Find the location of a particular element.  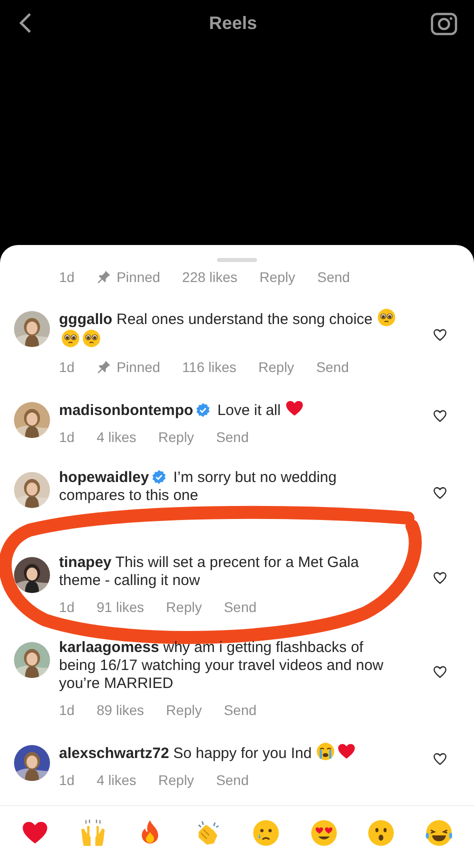

comment-text: alexschwartz72 So happy for you Ind is located at coordinates (231, 752).